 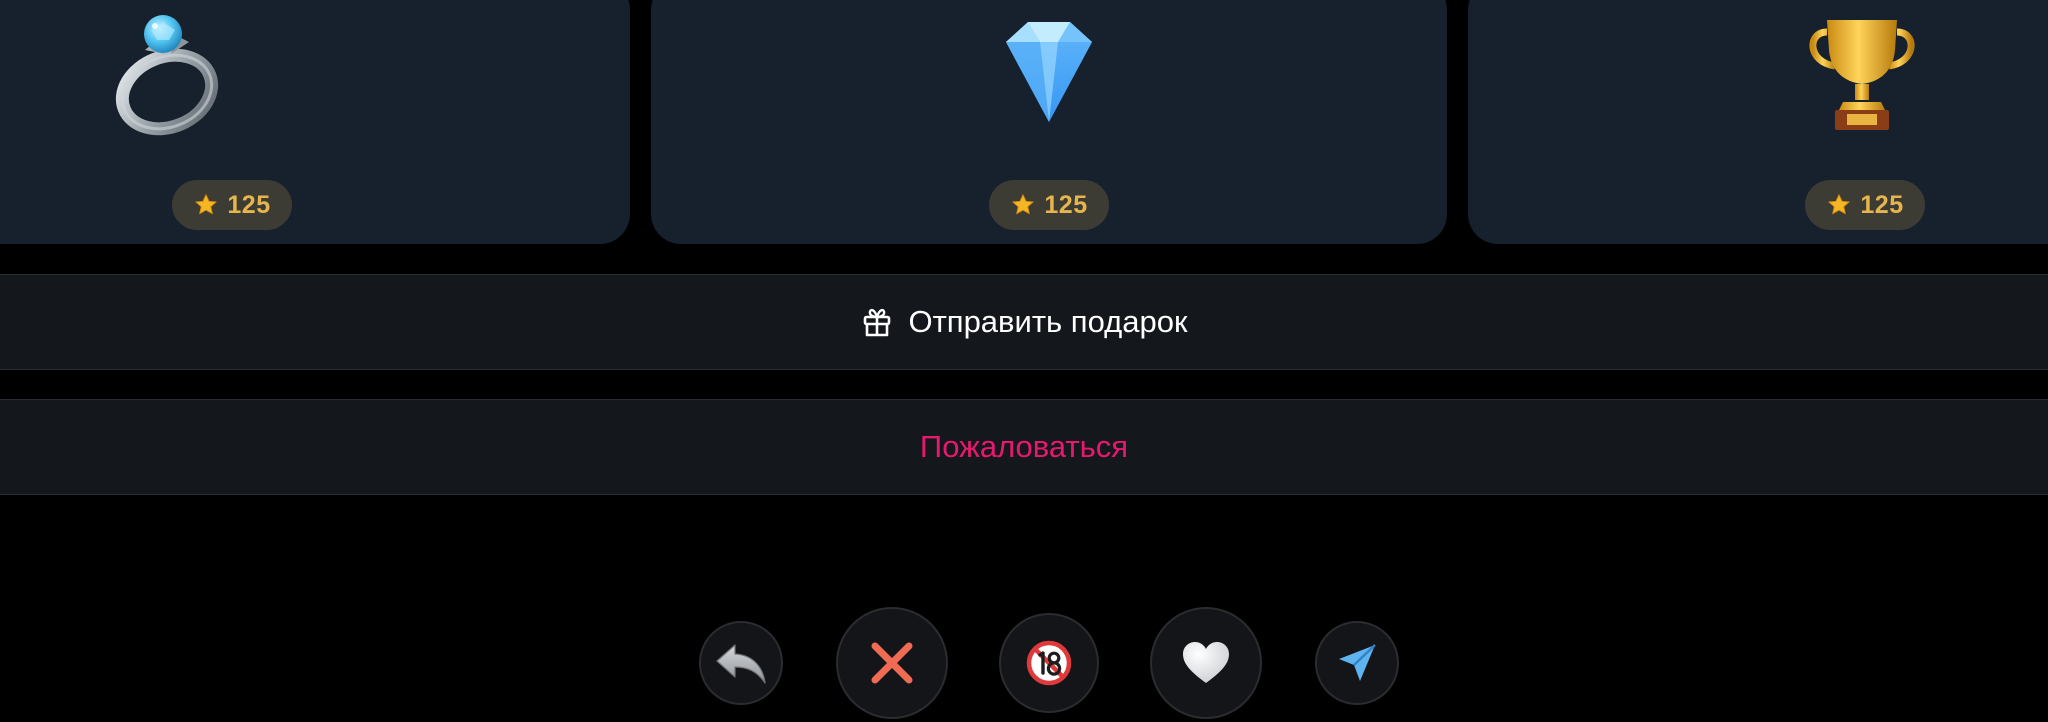 I want to click on close-icon, so click(x=892, y=663).